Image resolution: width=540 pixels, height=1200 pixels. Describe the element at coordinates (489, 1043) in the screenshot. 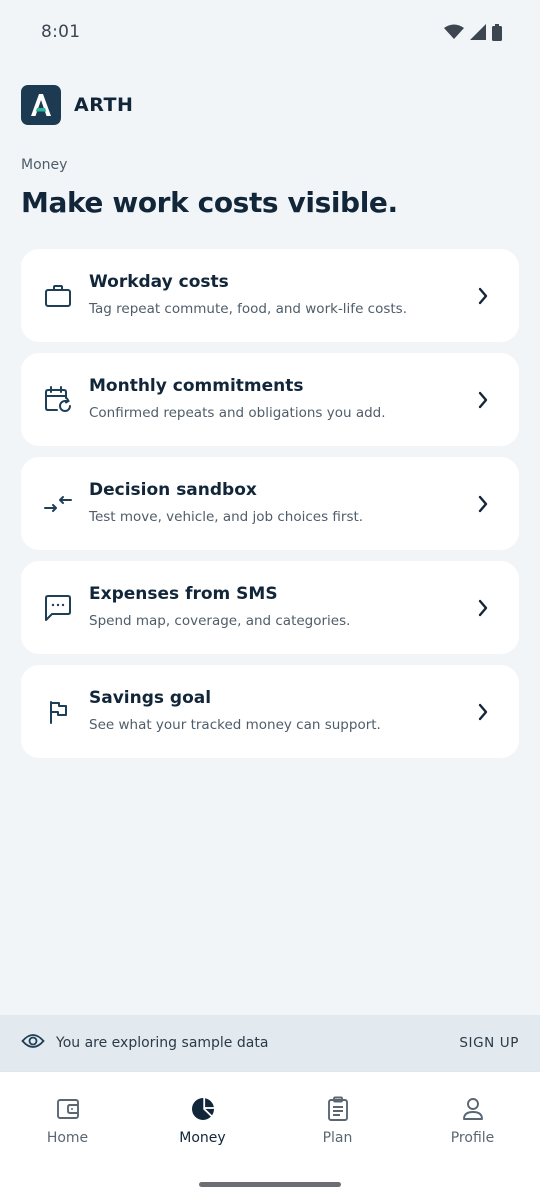

I see `sign-up-button: SIGN UP` at that location.